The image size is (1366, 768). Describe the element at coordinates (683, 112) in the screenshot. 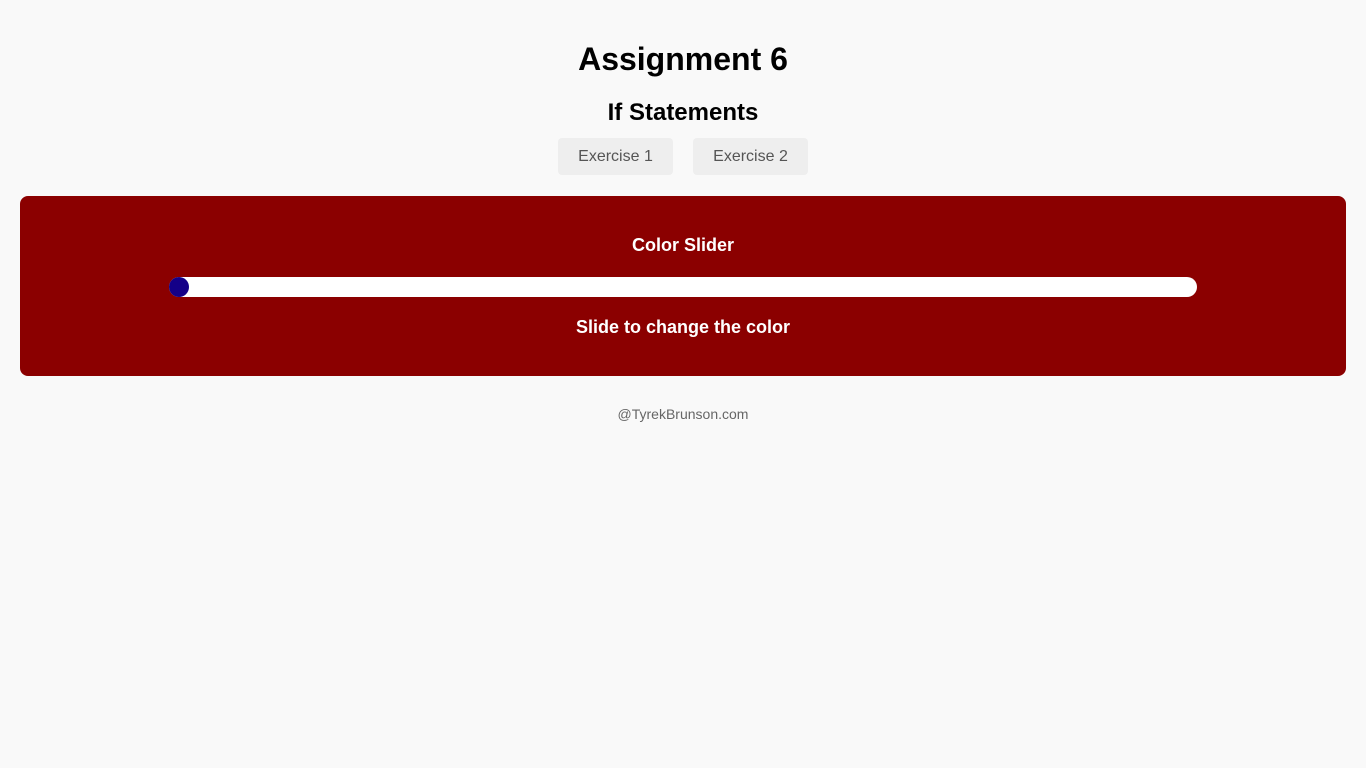

I see `page-subtitle: If Statements` at that location.